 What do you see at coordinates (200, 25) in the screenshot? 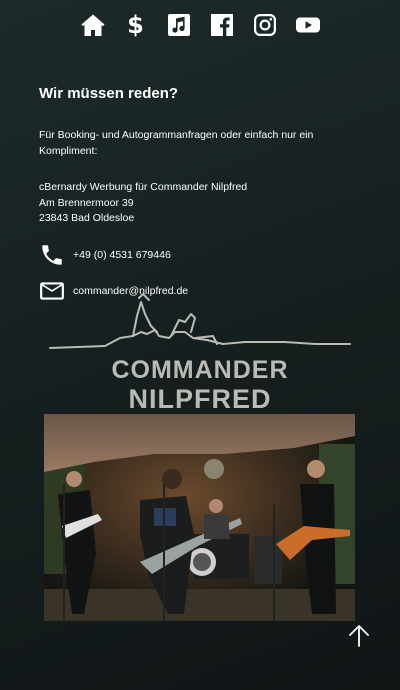
I see `social-nav: $` at bounding box center [200, 25].